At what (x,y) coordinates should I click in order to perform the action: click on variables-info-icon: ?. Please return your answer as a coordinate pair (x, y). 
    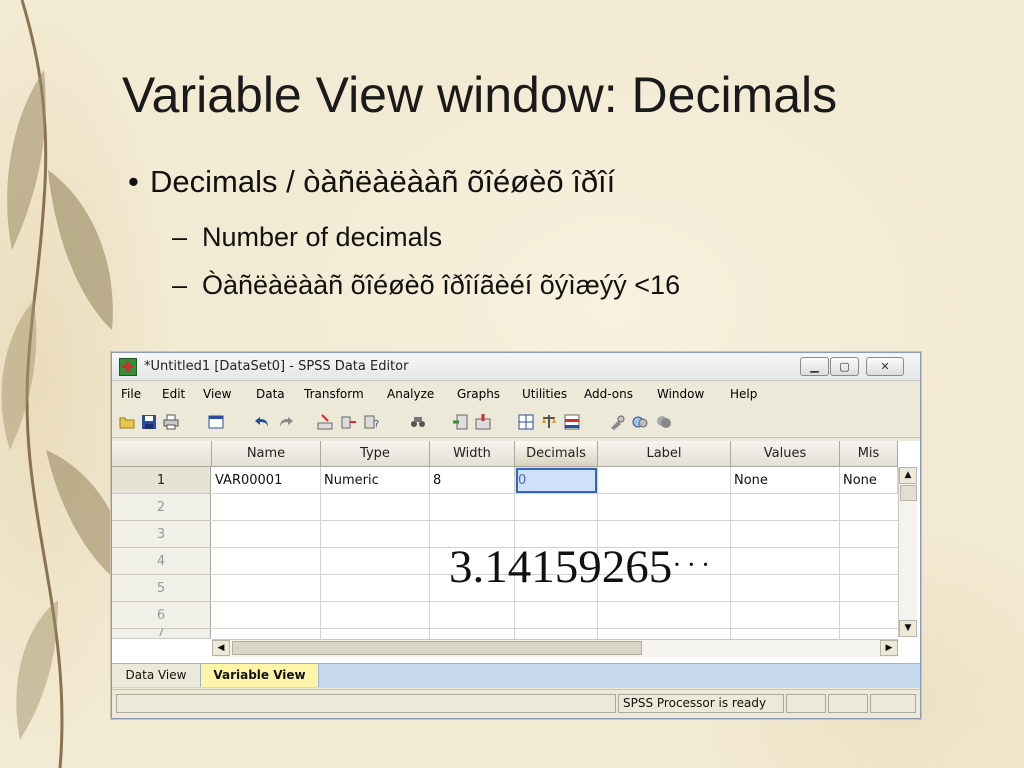
    Looking at the image, I should click on (372, 422).